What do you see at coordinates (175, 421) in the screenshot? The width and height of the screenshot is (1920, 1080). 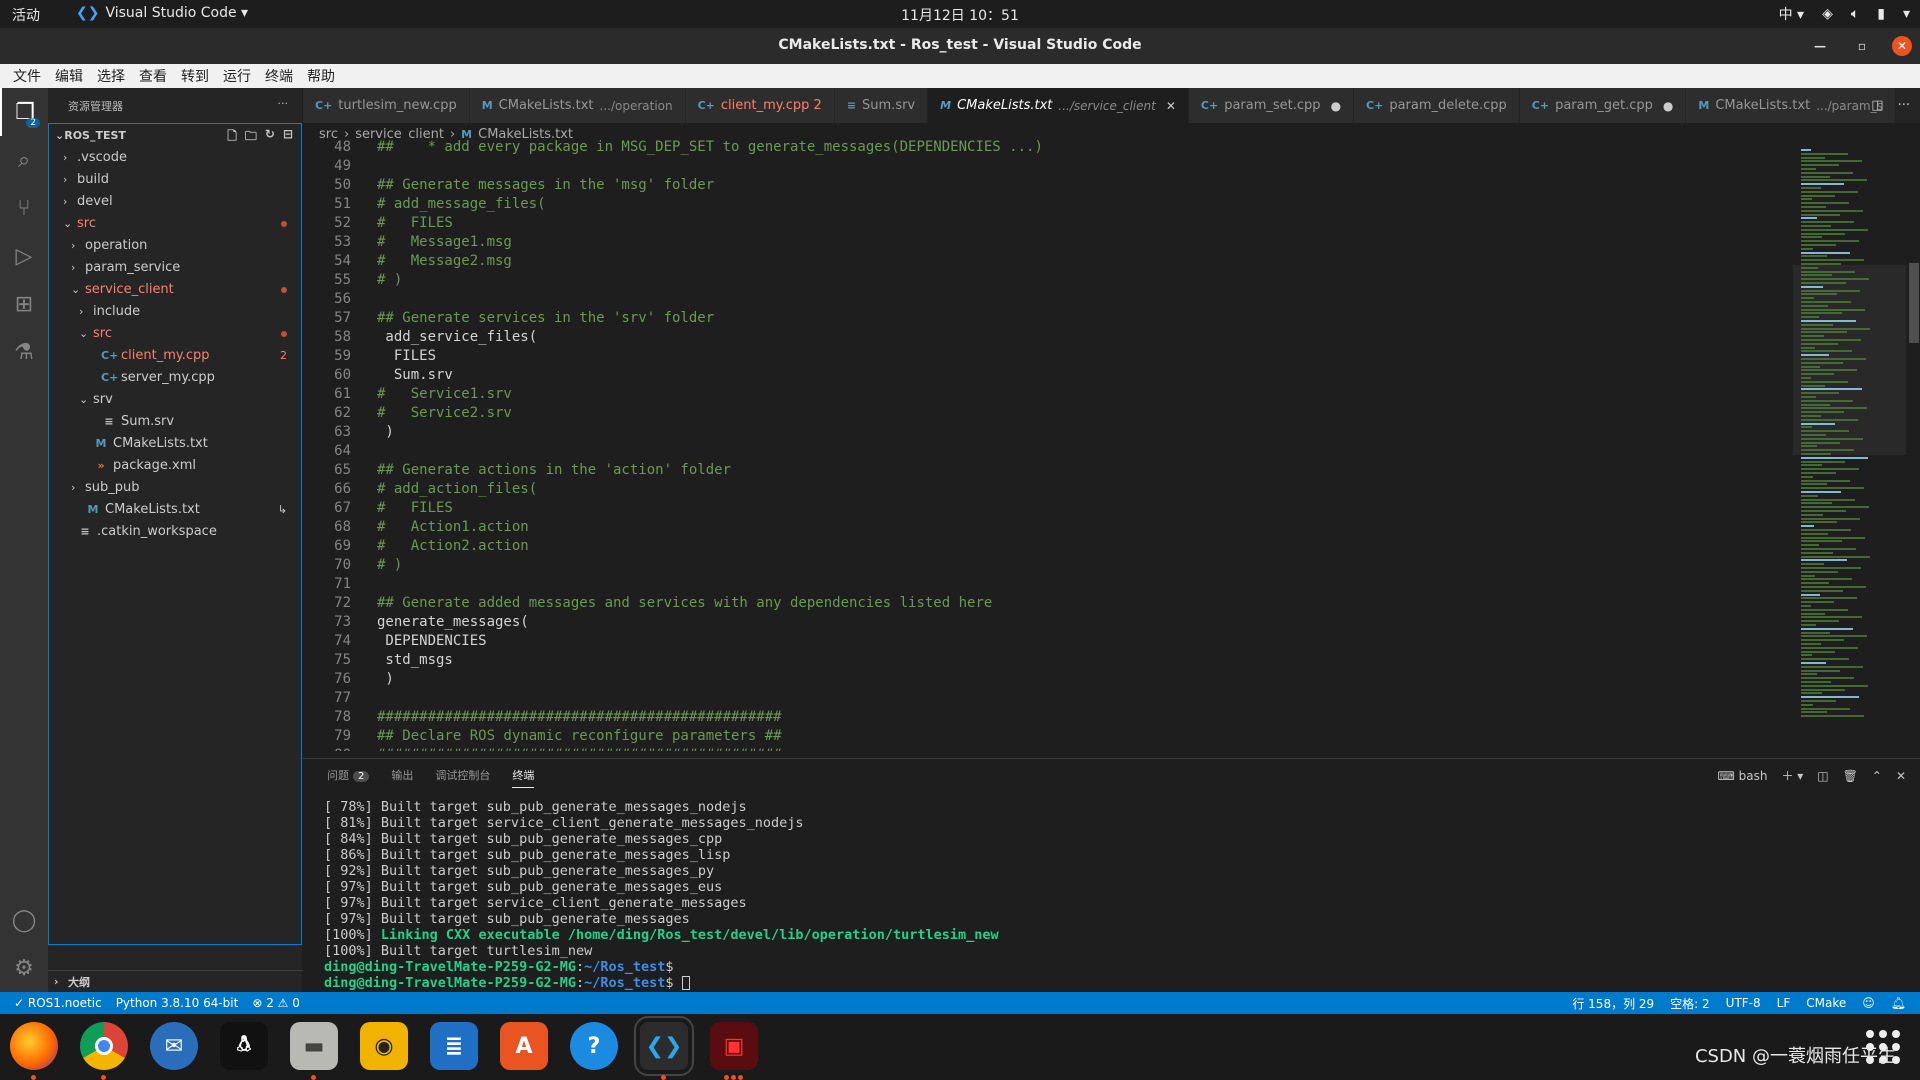 I see `tree-item: ≡ Sum.srv` at bounding box center [175, 421].